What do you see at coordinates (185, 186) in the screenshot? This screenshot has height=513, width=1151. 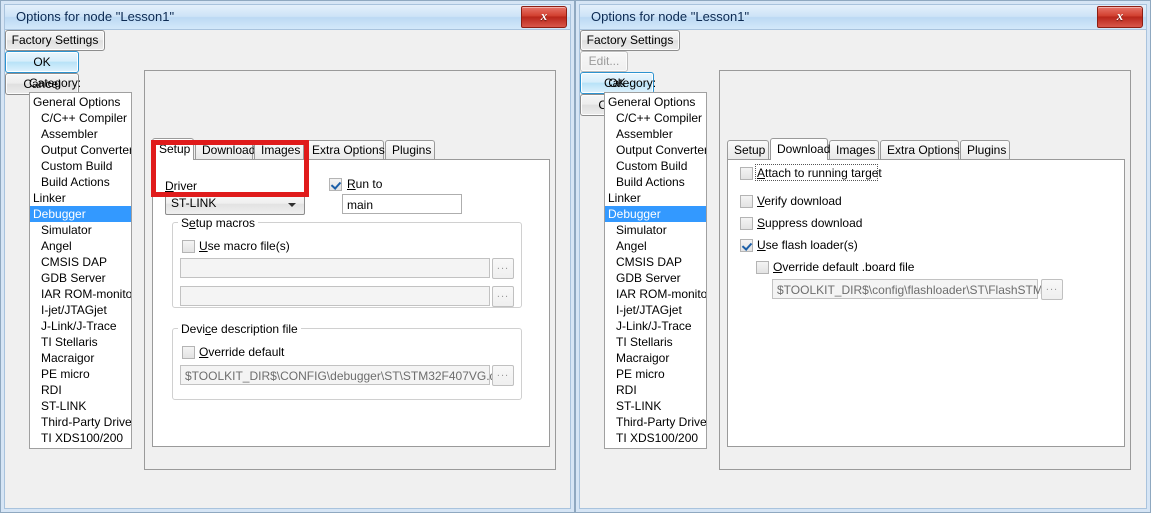 I see `driver-label-rest: river` at bounding box center [185, 186].